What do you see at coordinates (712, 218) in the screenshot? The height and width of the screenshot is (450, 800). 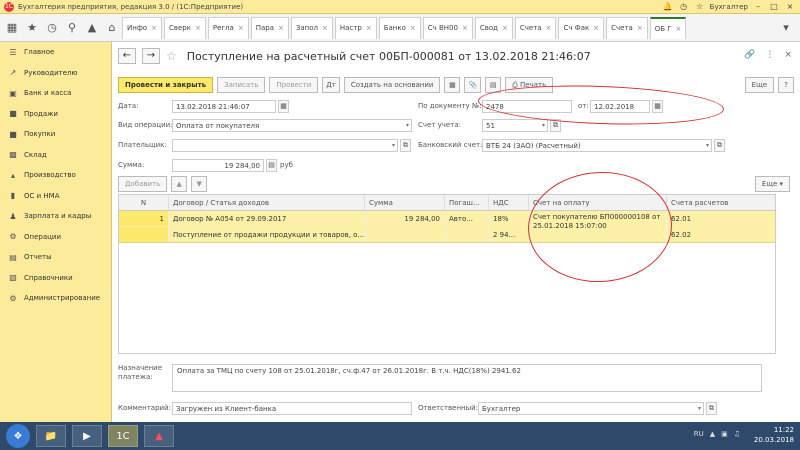 I see `row-account-1: 62.01` at bounding box center [712, 218].